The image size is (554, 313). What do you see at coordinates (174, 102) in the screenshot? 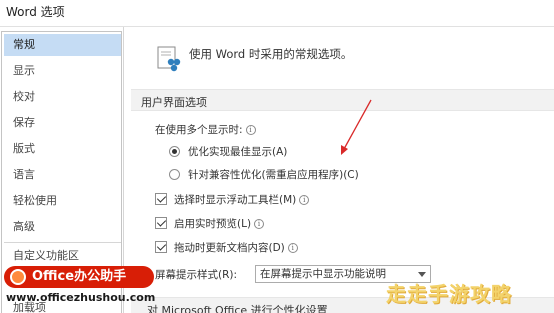
I see `section-title: 用户界面选项` at bounding box center [174, 102].